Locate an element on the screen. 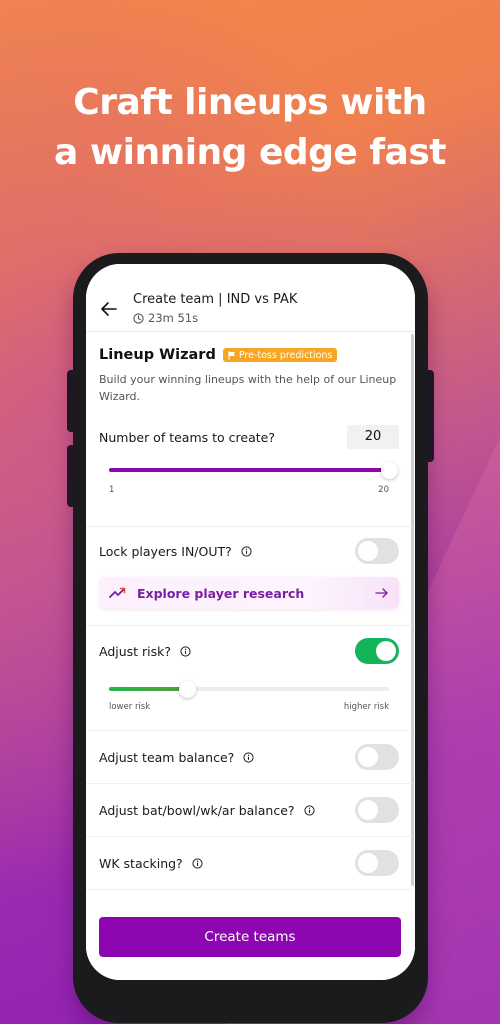 The height and width of the screenshot is (1024, 500). trending-up-icon is located at coordinates (117, 592).